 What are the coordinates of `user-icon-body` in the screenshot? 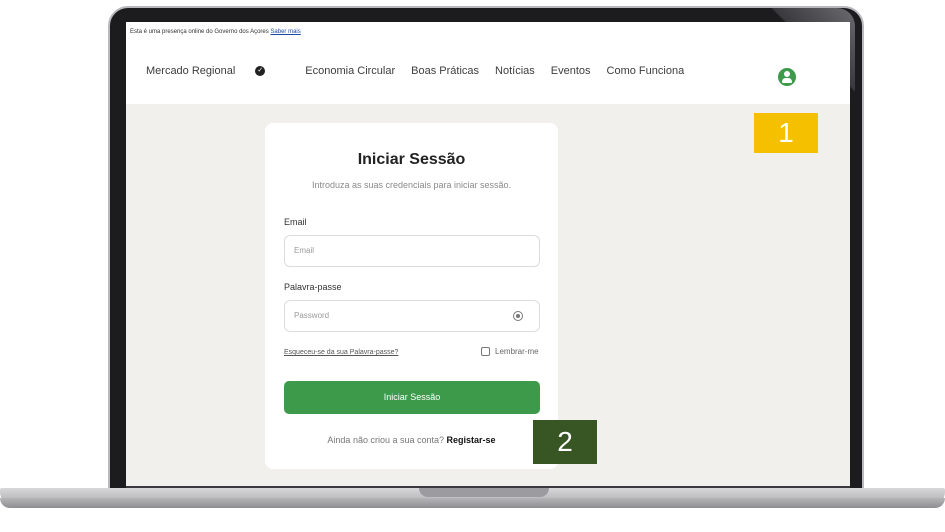 It's located at (787, 80).